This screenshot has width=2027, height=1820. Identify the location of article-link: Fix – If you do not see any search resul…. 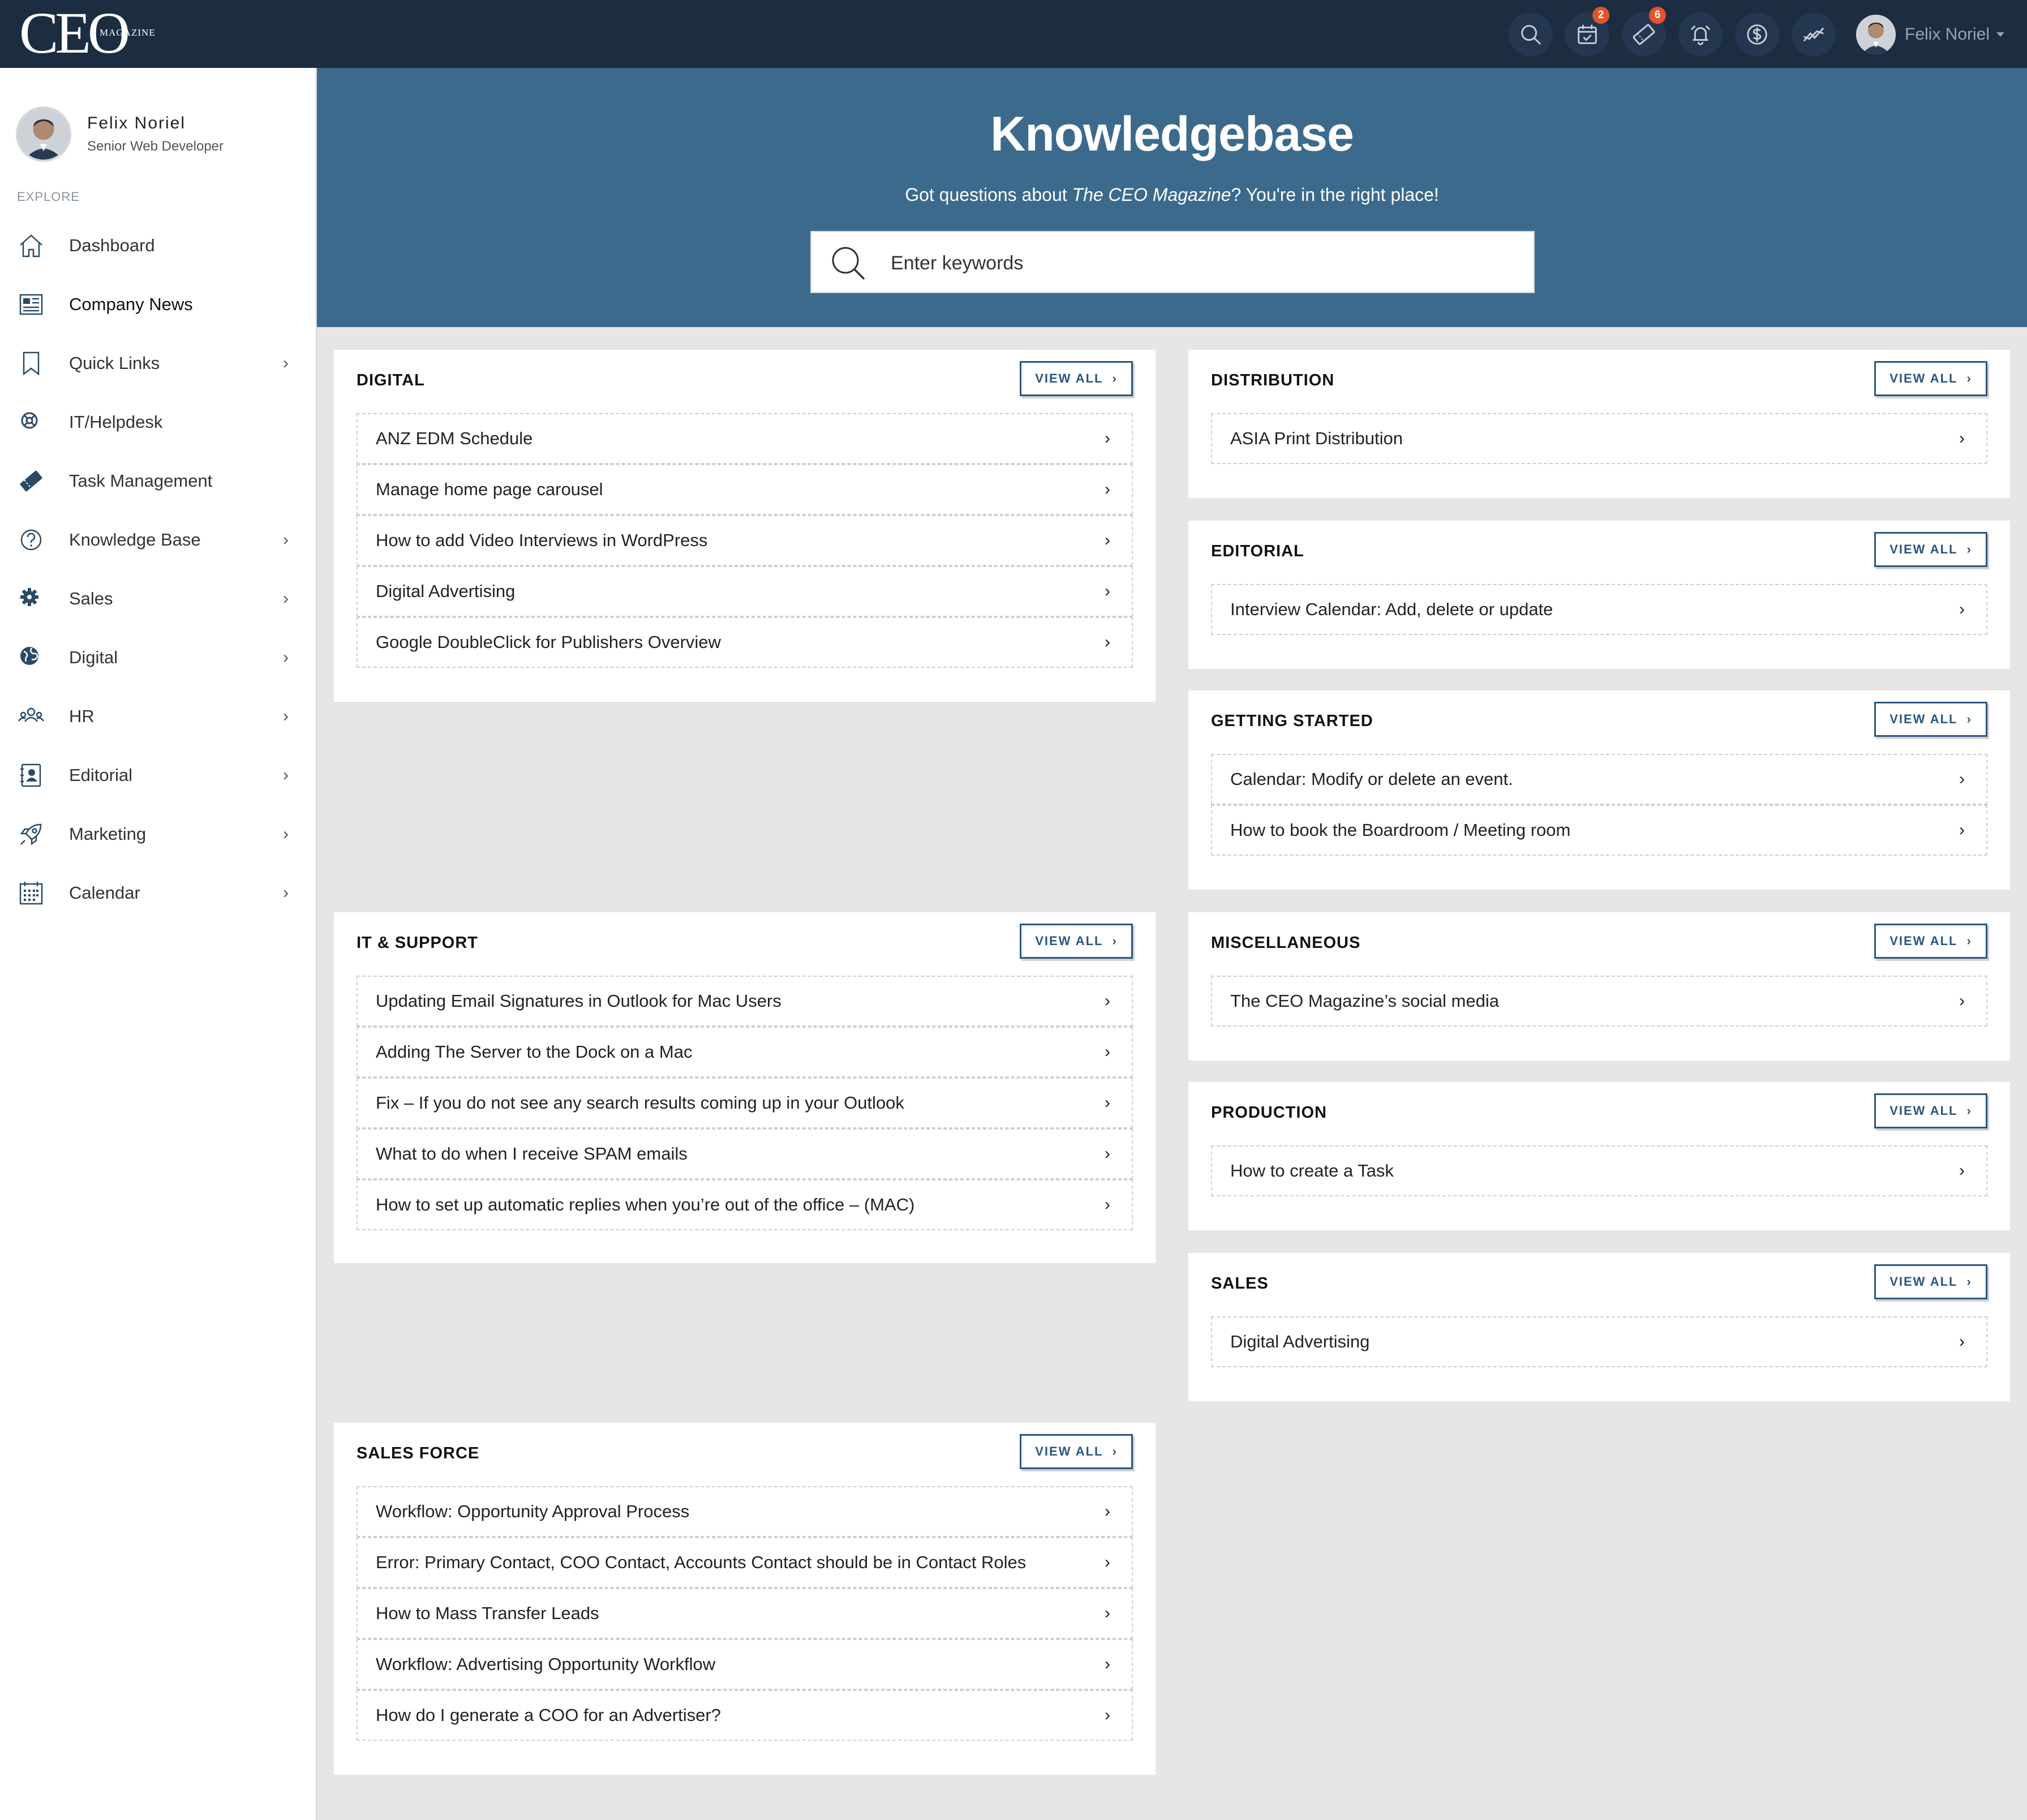
(745, 1103).